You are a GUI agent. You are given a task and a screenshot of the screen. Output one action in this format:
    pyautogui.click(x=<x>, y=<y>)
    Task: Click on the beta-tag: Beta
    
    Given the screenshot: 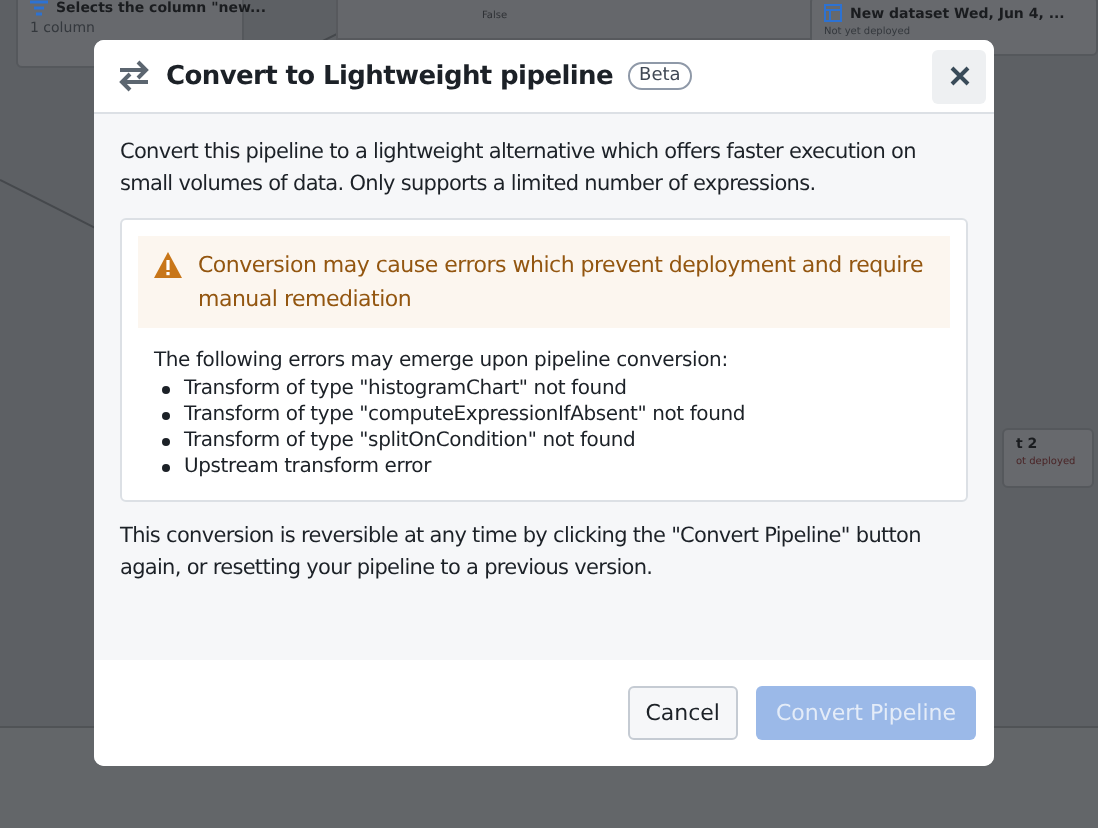 What is the action you would take?
    pyautogui.click(x=660, y=76)
    